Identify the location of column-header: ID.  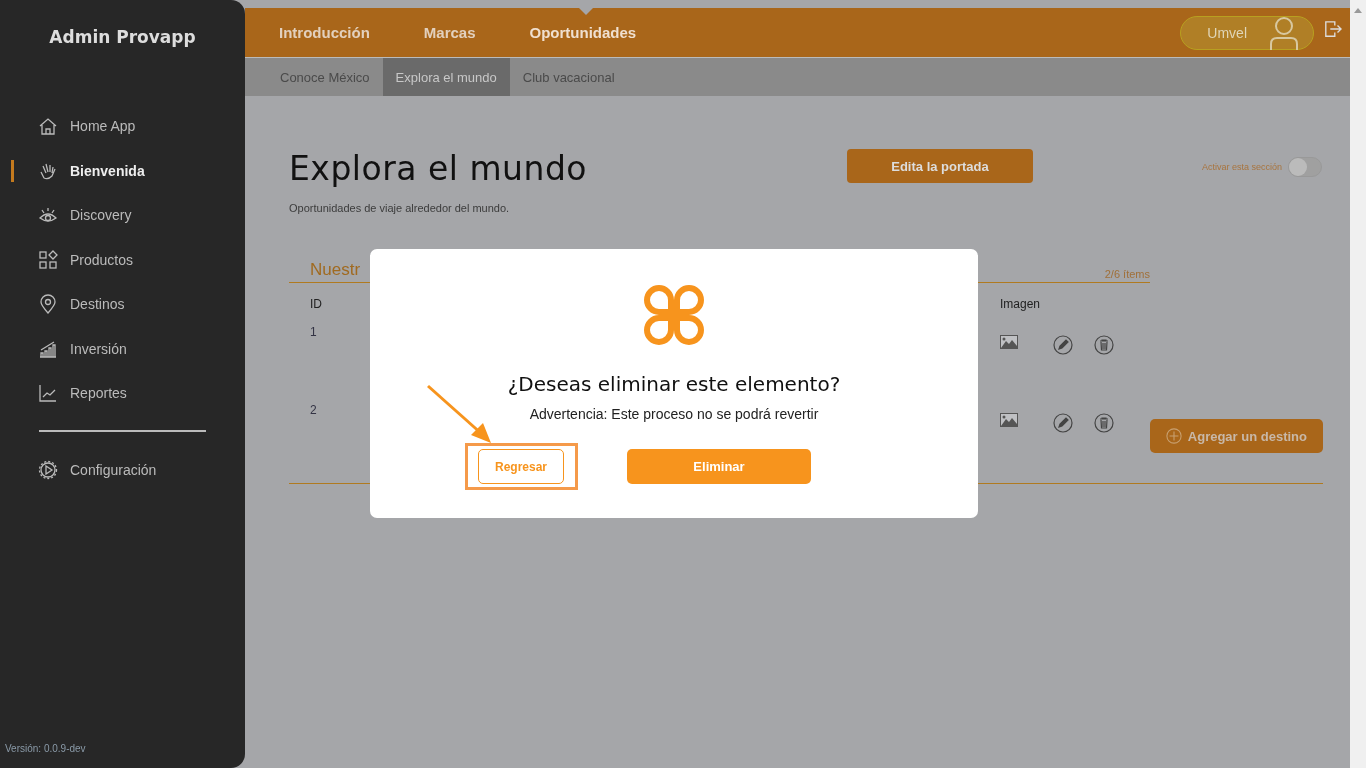
(316, 304).